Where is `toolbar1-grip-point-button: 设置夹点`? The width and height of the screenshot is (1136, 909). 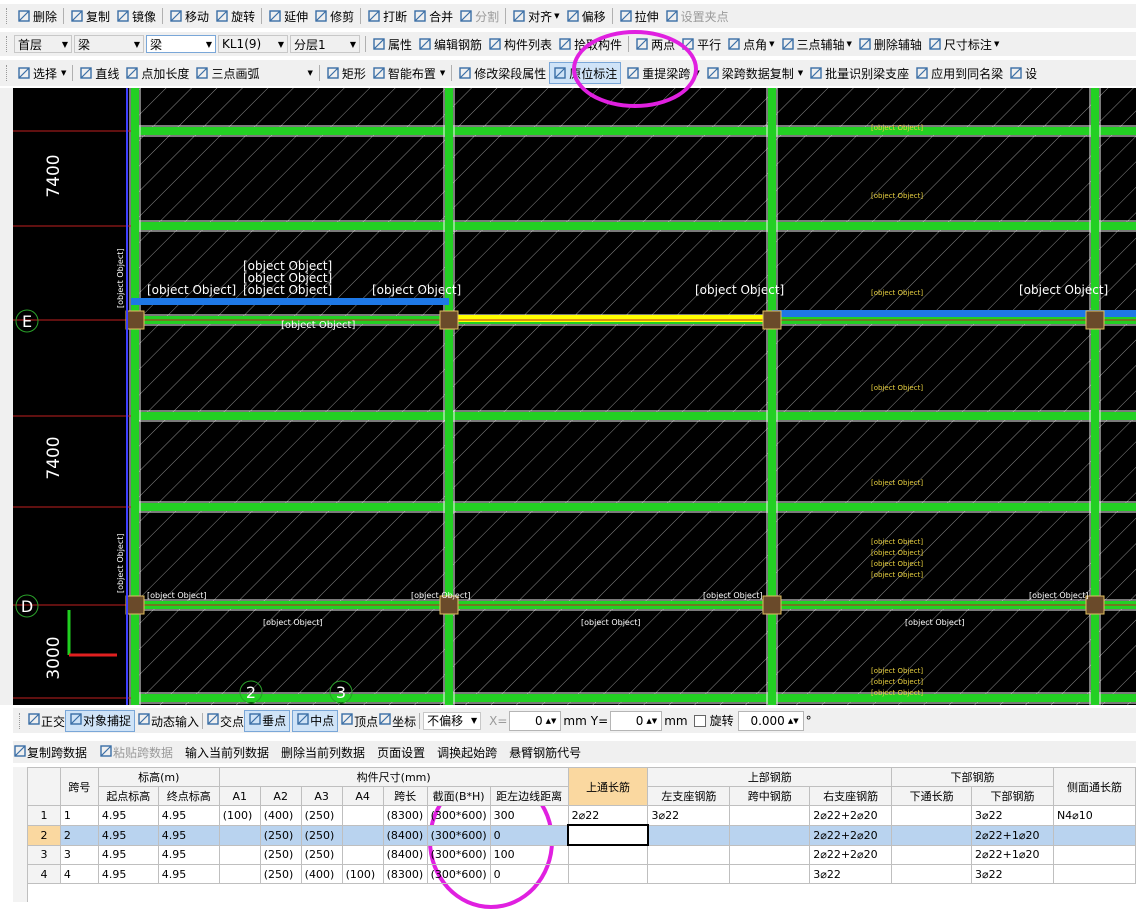
toolbar1-grip-point-button: 设置夹点 is located at coordinates (697, 16).